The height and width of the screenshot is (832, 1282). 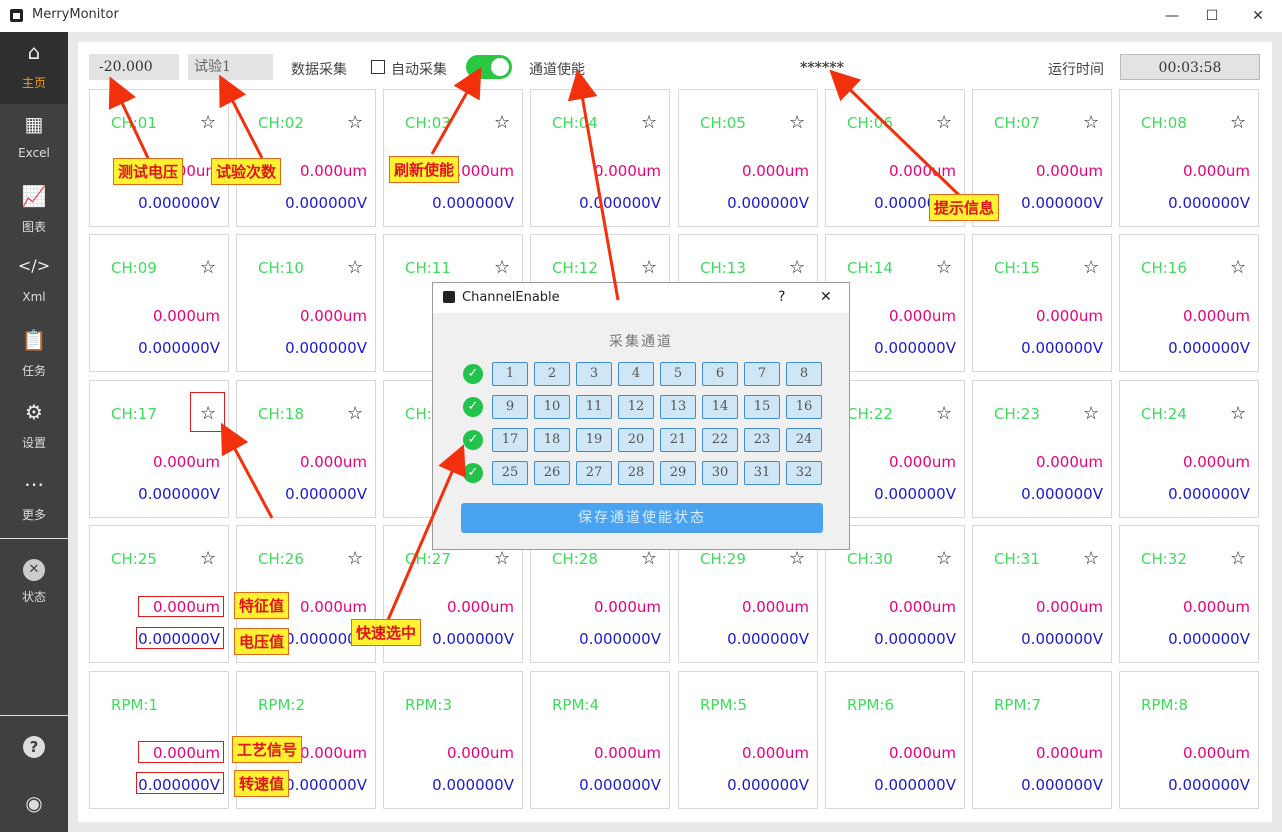 What do you see at coordinates (636, 440) in the screenshot?
I see `channel-toggle-button: 20` at bounding box center [636, 440].